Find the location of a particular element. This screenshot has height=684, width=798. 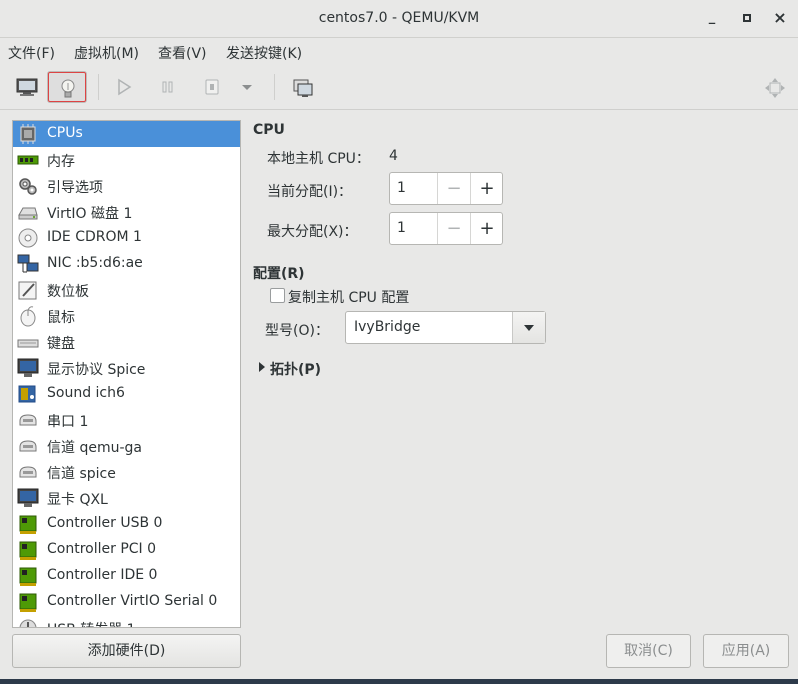

list-item-video: 显卡 QXL is located at coordinates (126, 498).